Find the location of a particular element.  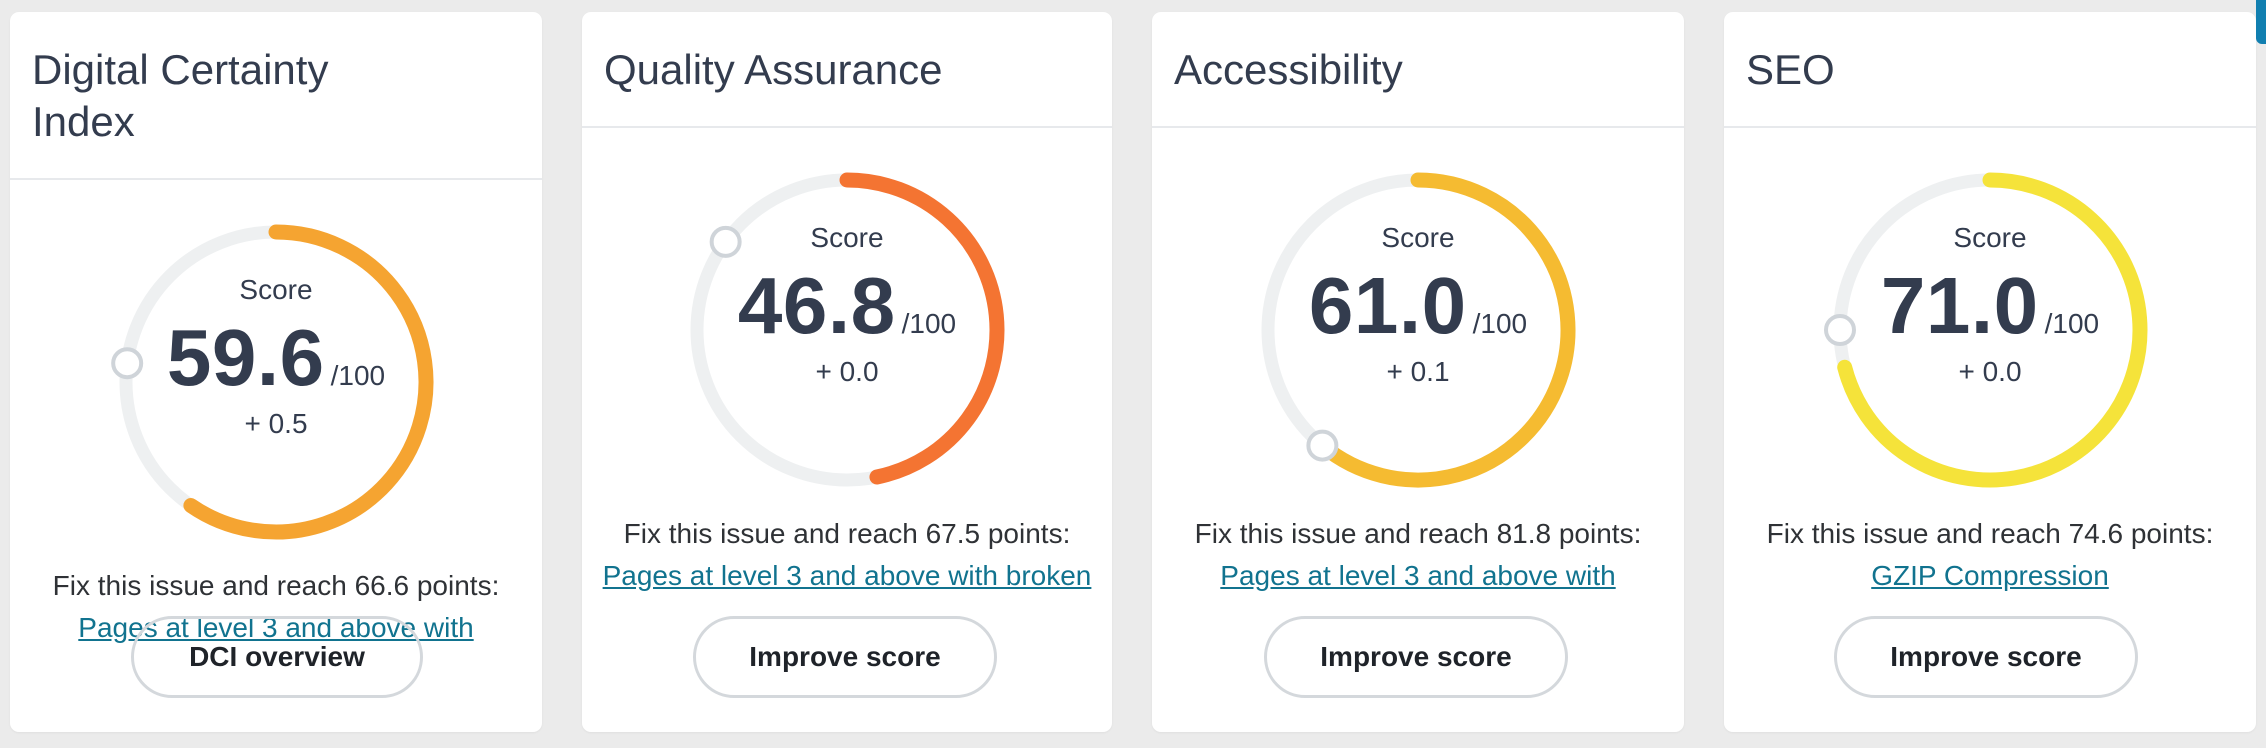

card-title: Digital Certainty Index is located at coordinates (180, 95).